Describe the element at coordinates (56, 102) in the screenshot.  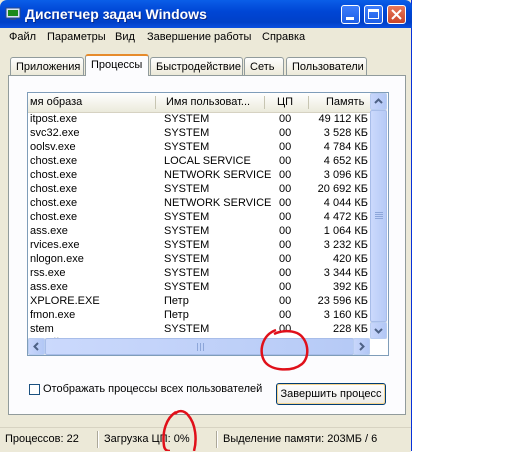
I see `column-image-name: мя образа` at that location.